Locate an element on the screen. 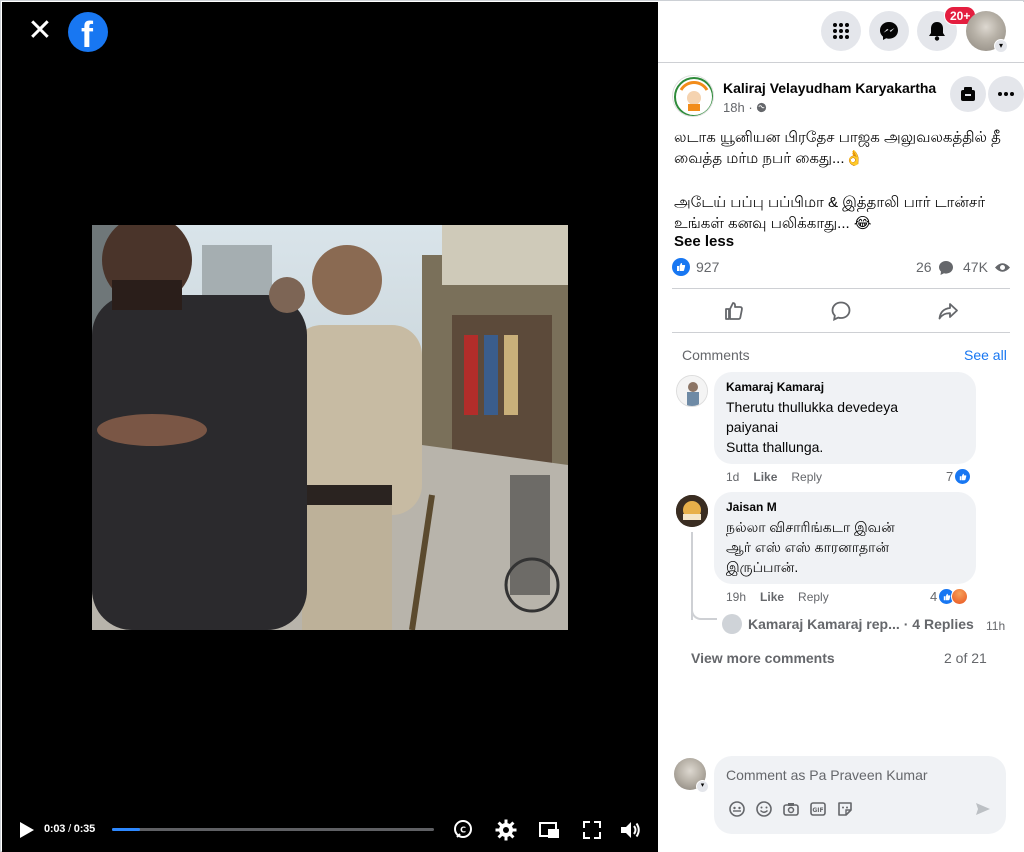 The image size is (1024, 852). comment-button is located at coordinates (841, 311).